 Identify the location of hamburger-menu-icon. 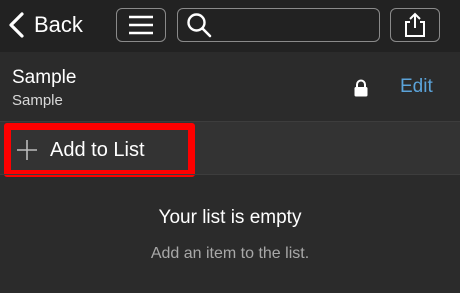
(141, 25).